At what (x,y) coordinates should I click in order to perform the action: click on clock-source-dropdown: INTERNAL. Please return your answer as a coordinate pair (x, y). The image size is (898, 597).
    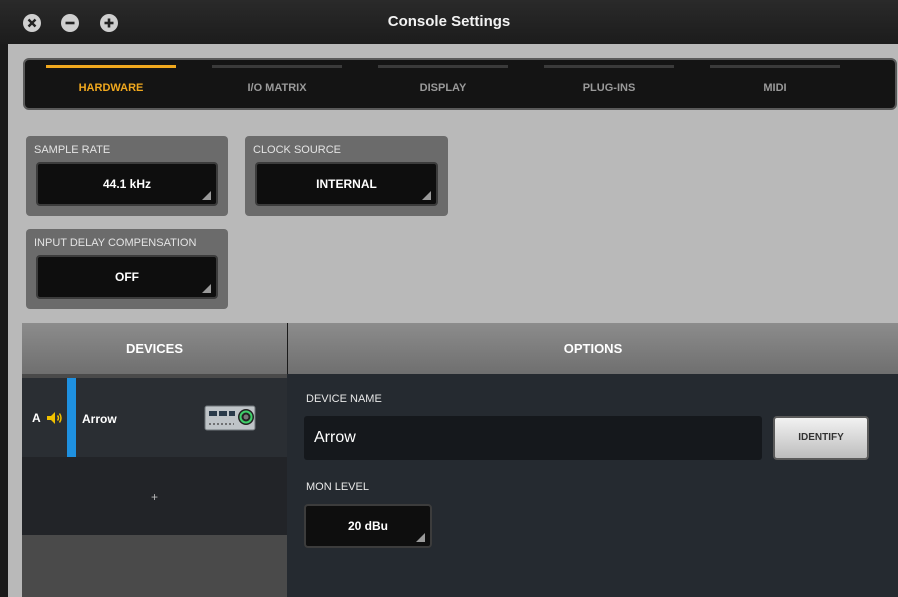
    Looking at the image, I should click on (346, 184).